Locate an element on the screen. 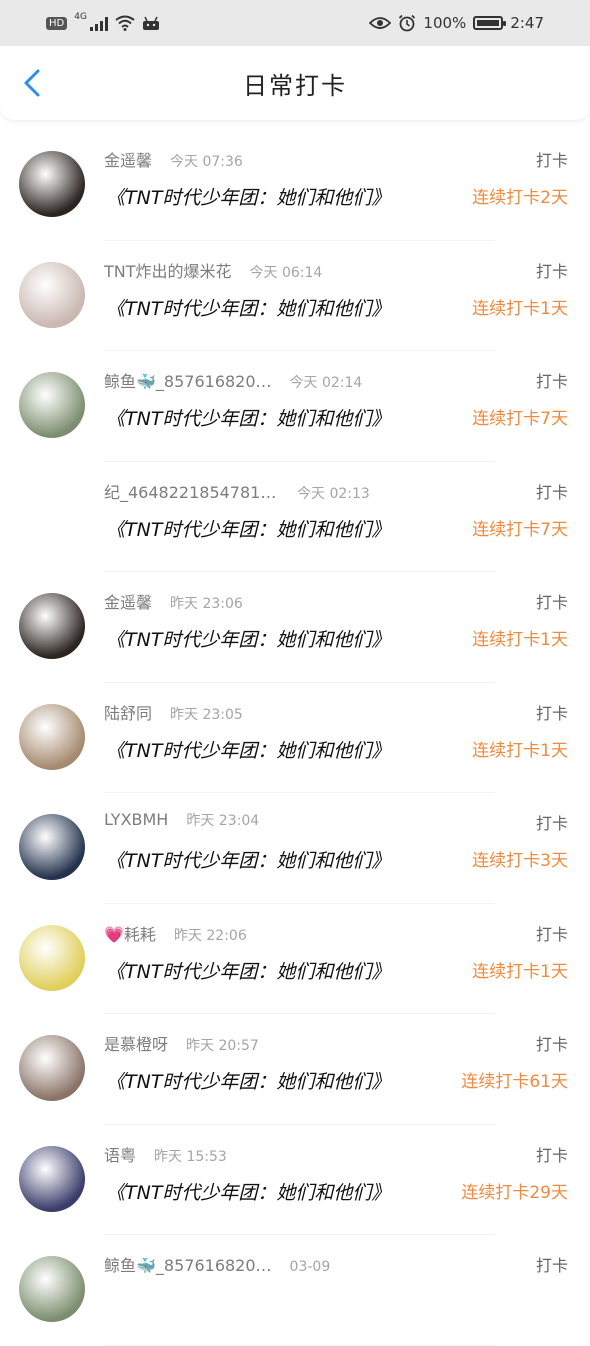 This screenshot has height=1346, width=590. status-left: HD 4G is located at coordinates (103, 21).